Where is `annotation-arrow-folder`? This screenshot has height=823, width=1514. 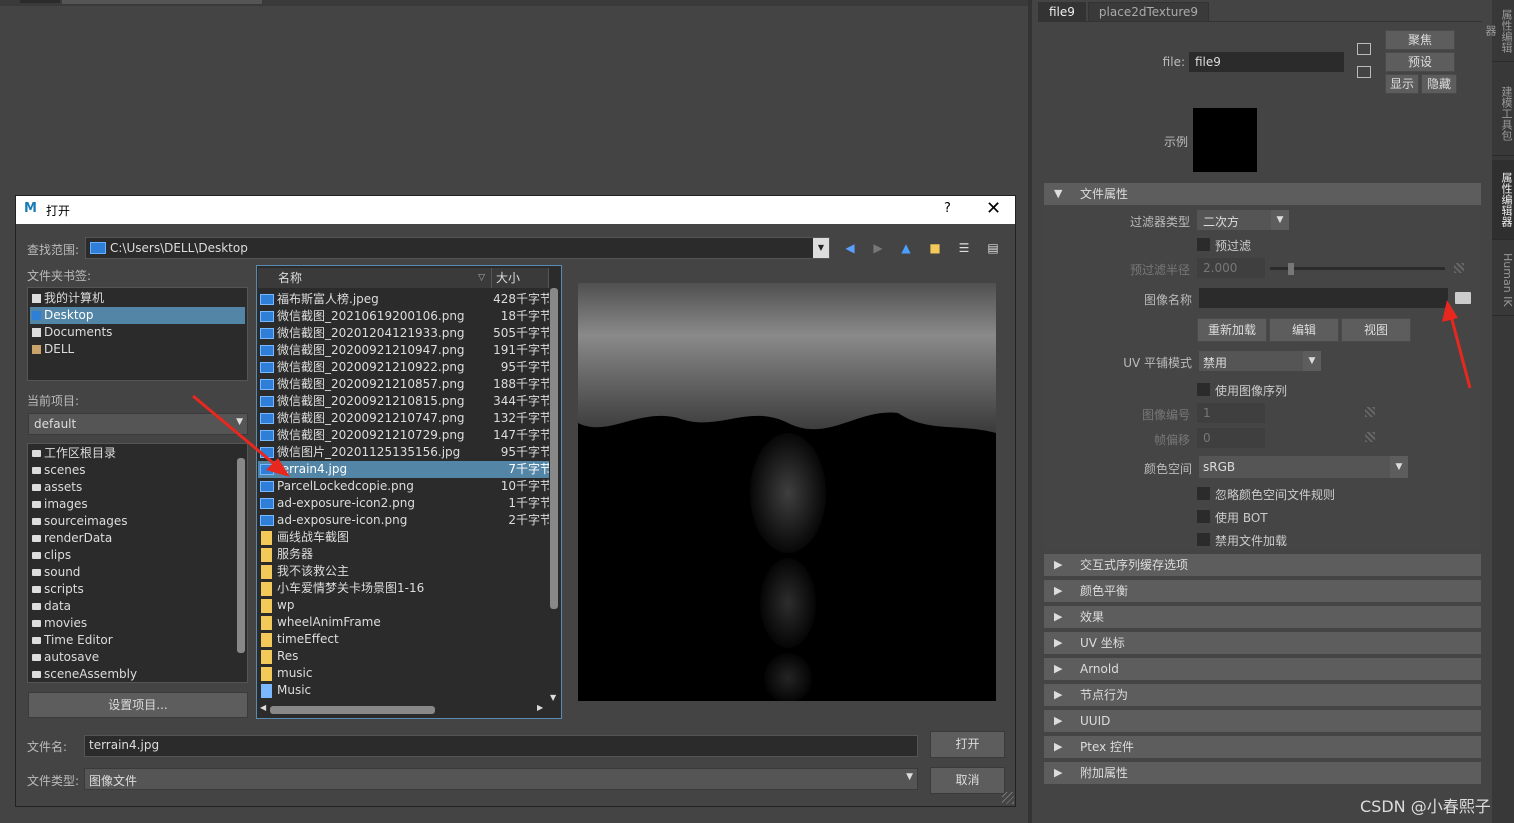 annotation-arrow-folder is located at coordinates (1460, 350).